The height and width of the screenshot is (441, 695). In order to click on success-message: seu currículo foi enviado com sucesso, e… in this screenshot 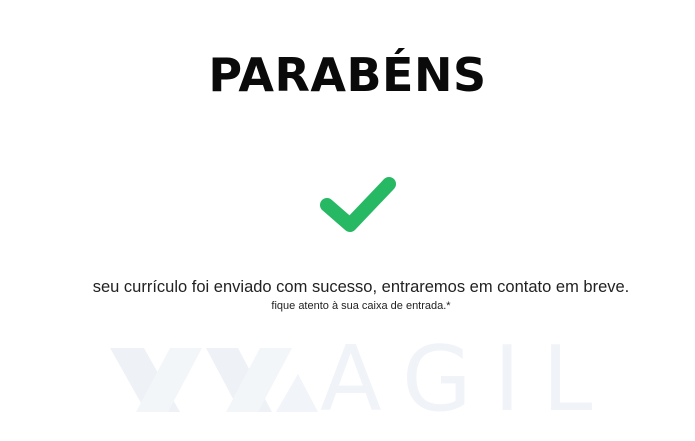, I will do `click(361, 287)`.